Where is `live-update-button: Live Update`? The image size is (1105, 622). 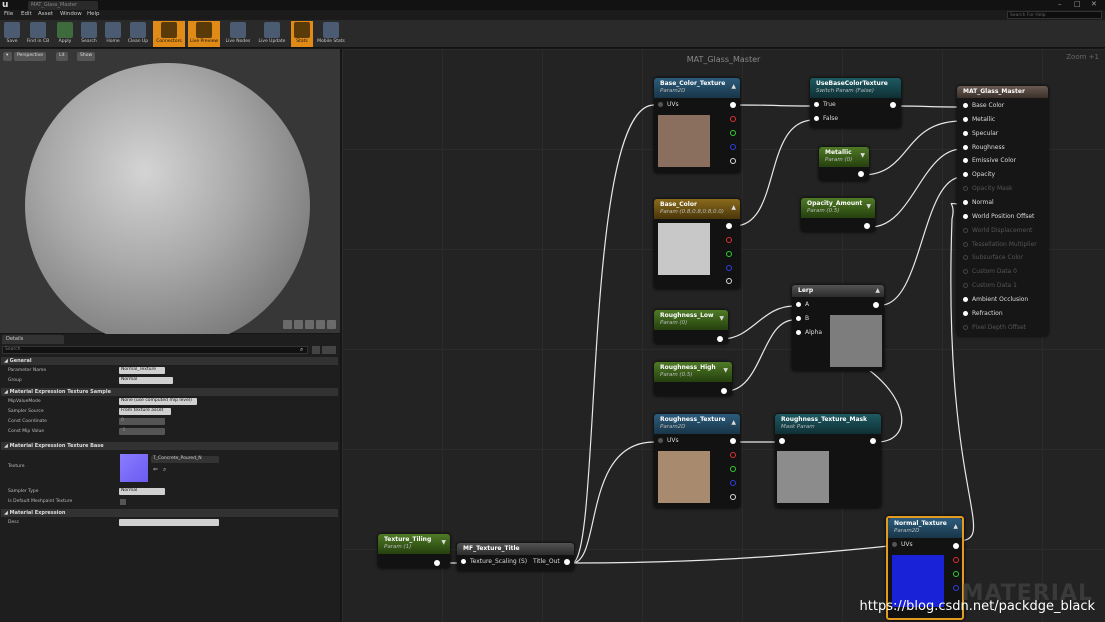
live-update-button: Live Update is located at coordinates (272, 34).